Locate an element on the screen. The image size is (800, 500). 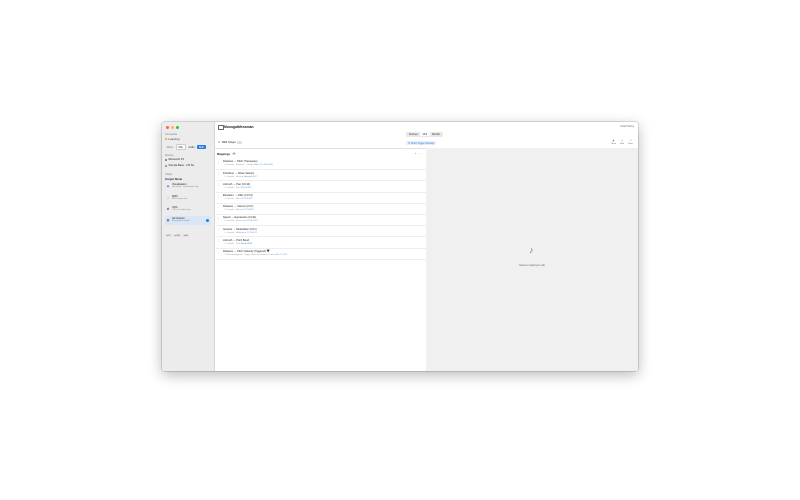
segment-midi: Midi is located at coordinates (425, 134).